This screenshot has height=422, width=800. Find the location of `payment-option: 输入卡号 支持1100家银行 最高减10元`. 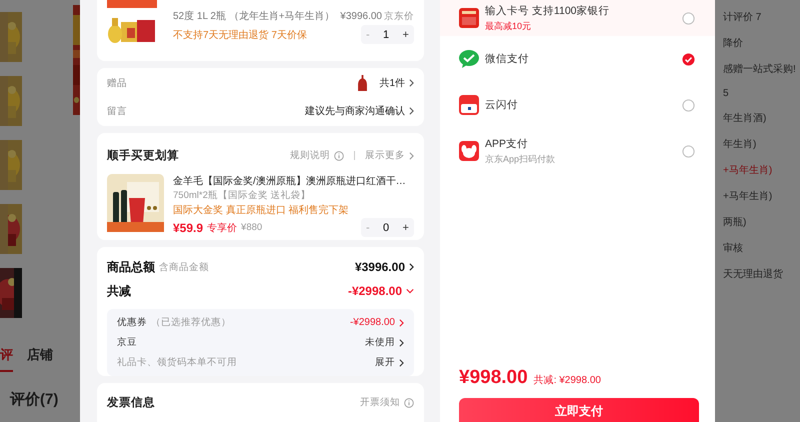

payment-option: 输入卡号 支持1100家银行 最高减10元 is located at coordinates (577, 18).